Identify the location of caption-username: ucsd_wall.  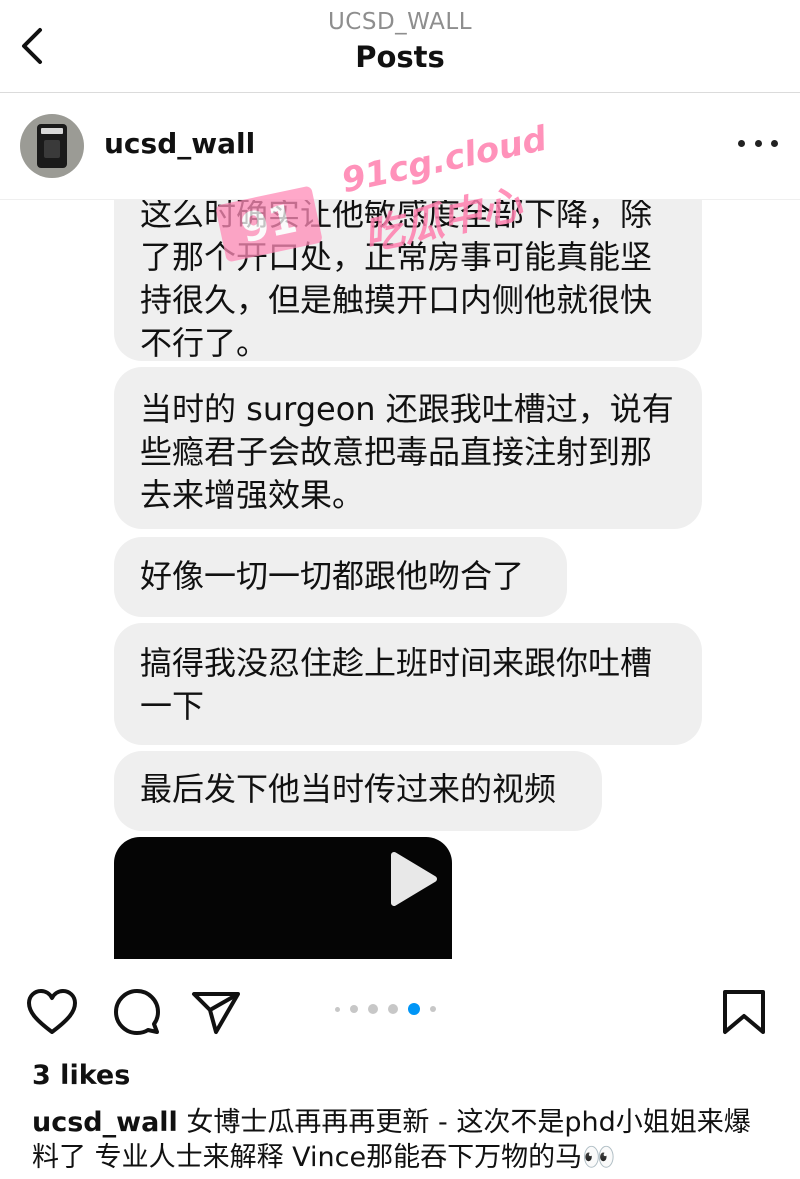
(105, 1122).